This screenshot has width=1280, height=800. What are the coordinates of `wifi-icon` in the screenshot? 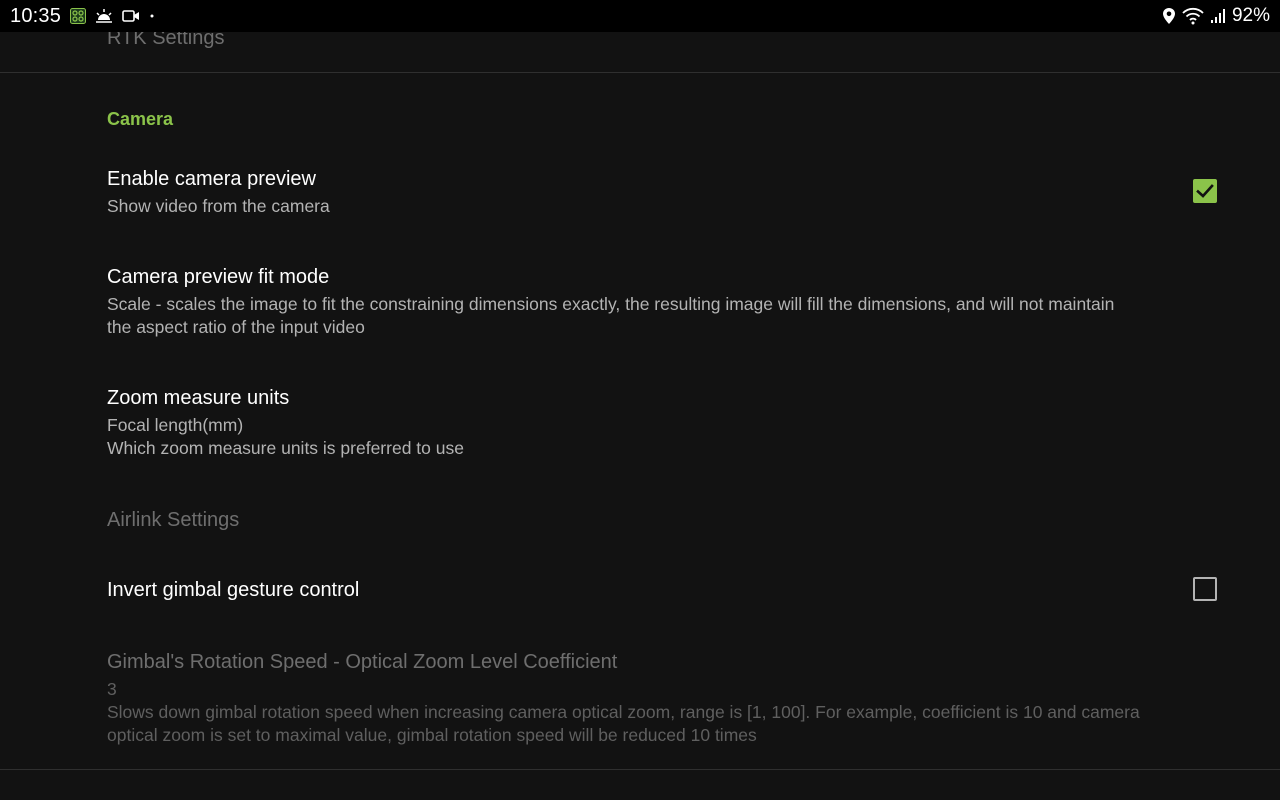 It's located at (1193, 16).